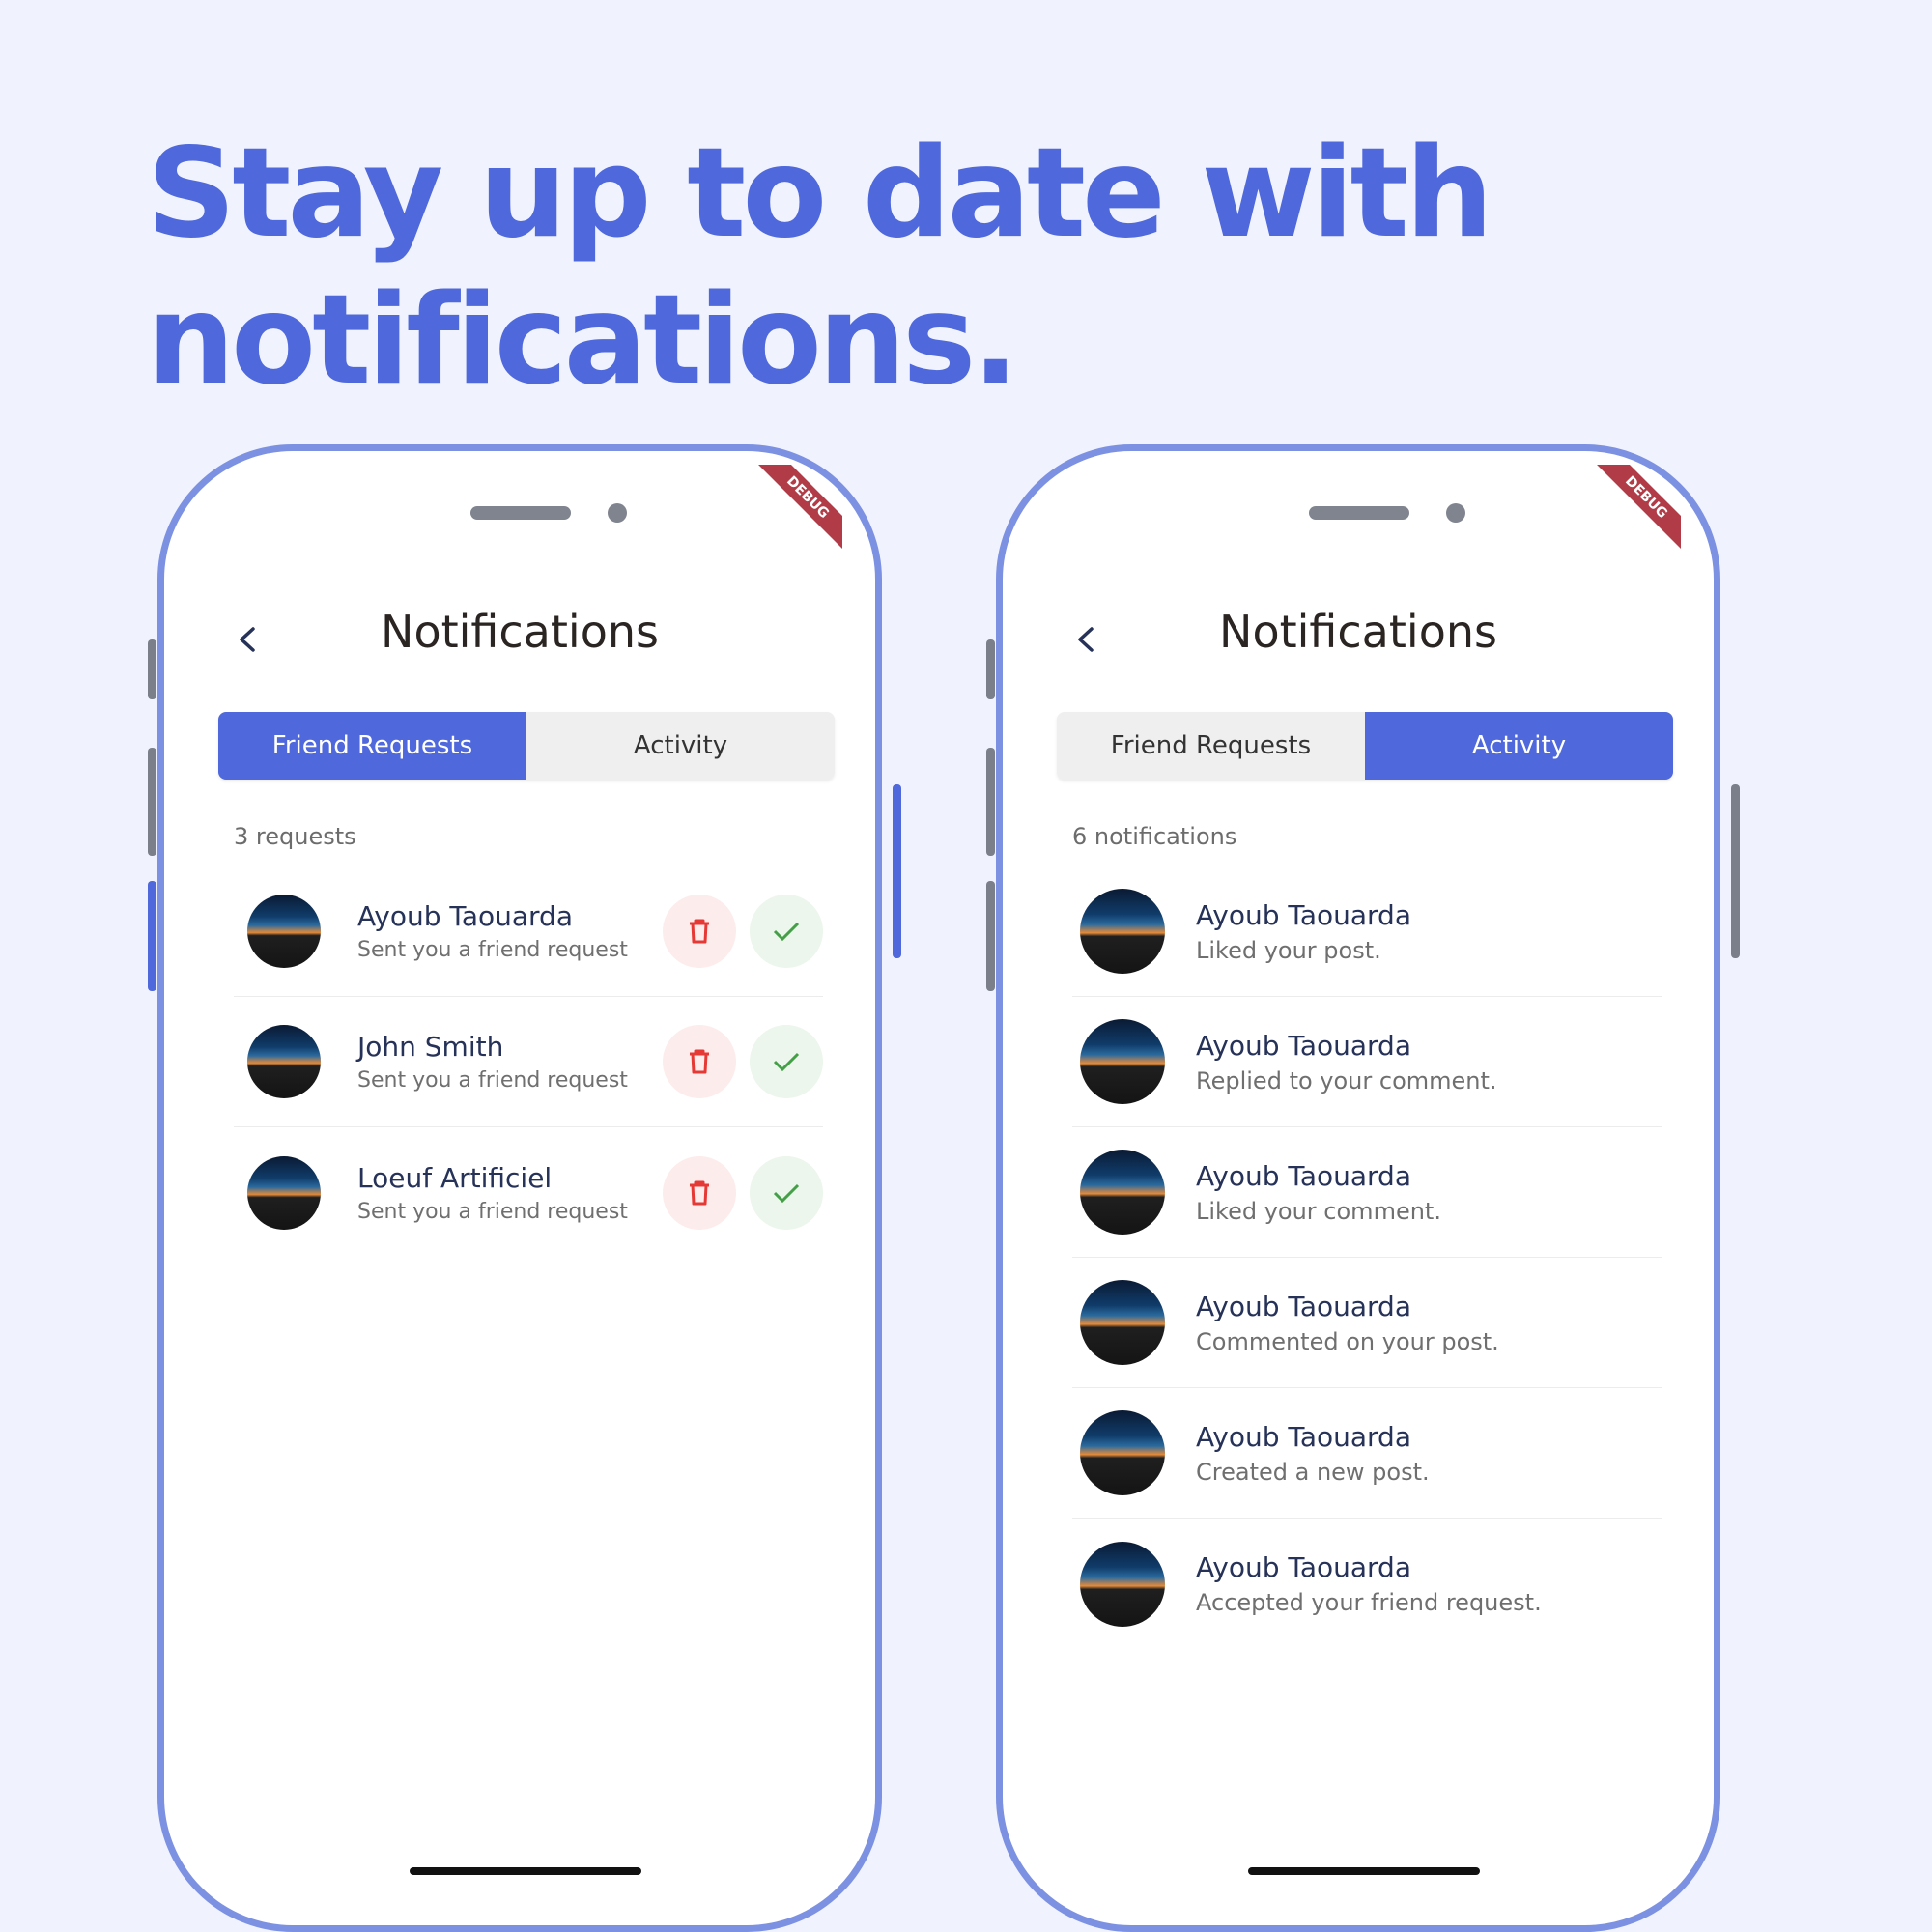 The width and height of the screenshot is (1932, 1932). I want to click on headline-line-1: Stay up to date with, so click(820, 194).